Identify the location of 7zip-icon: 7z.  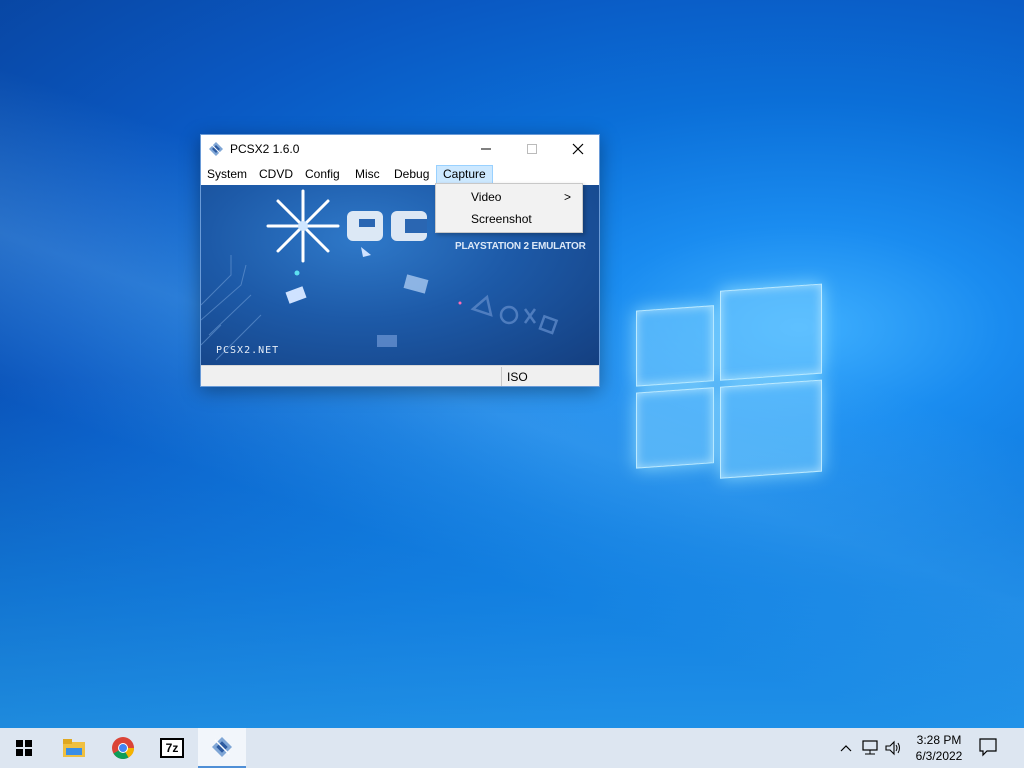
(172, 748).